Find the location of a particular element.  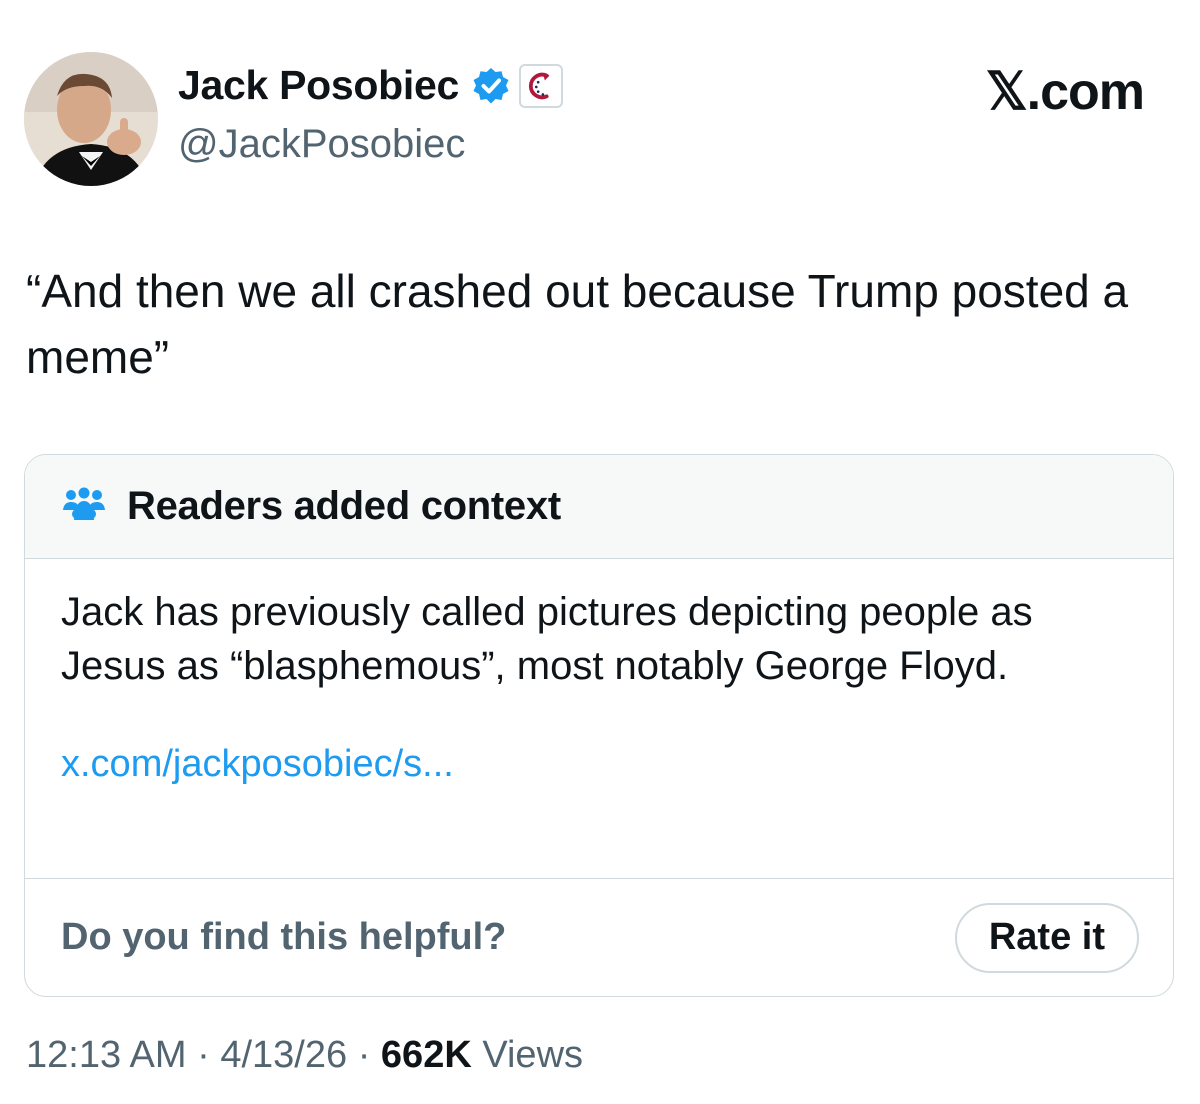

tweet-meta: 12:13 AM · 4/13/26 · 662K Views is located at coordinates (304, 1055).